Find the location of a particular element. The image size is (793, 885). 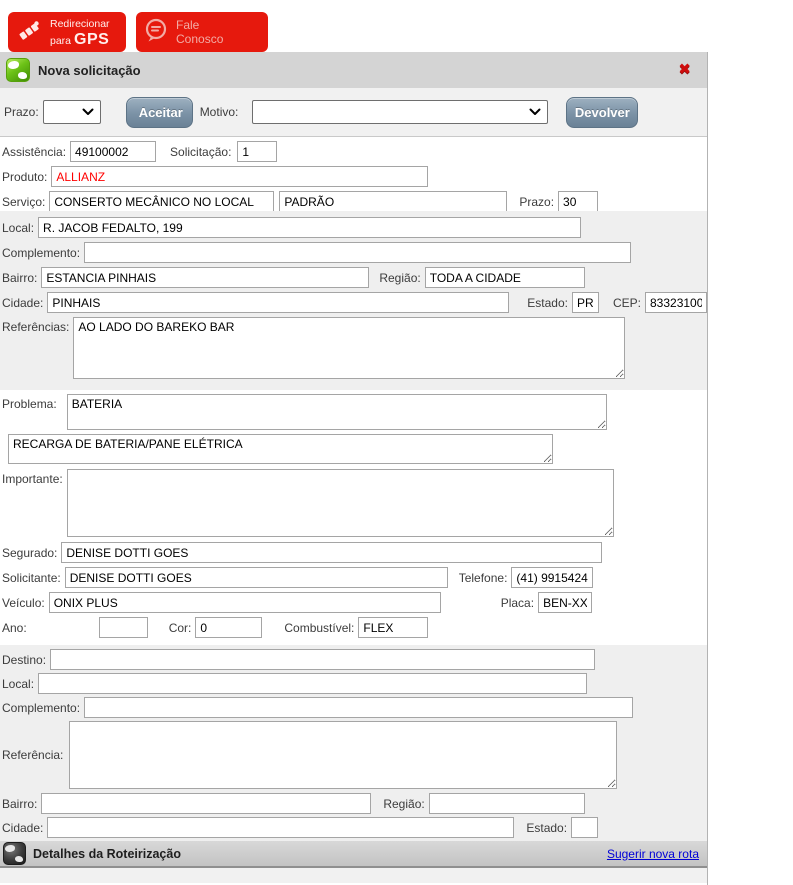

action-toolbar: Prazo: Aceitar Motivo: Devolver is located at coordinates (353, 112).